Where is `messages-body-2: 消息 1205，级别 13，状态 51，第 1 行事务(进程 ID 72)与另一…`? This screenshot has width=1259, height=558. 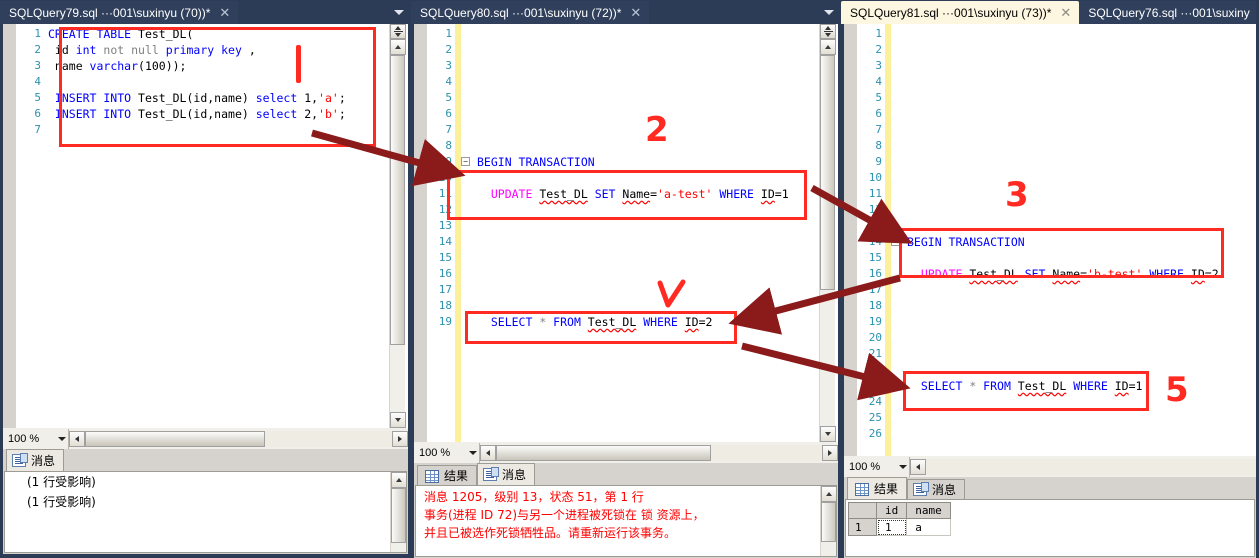
messages-body-2: 消息 1205，级别 13，状态 51，第 1 行事务(进程 ID 72)与另一… is located at coordinates (626, 521).